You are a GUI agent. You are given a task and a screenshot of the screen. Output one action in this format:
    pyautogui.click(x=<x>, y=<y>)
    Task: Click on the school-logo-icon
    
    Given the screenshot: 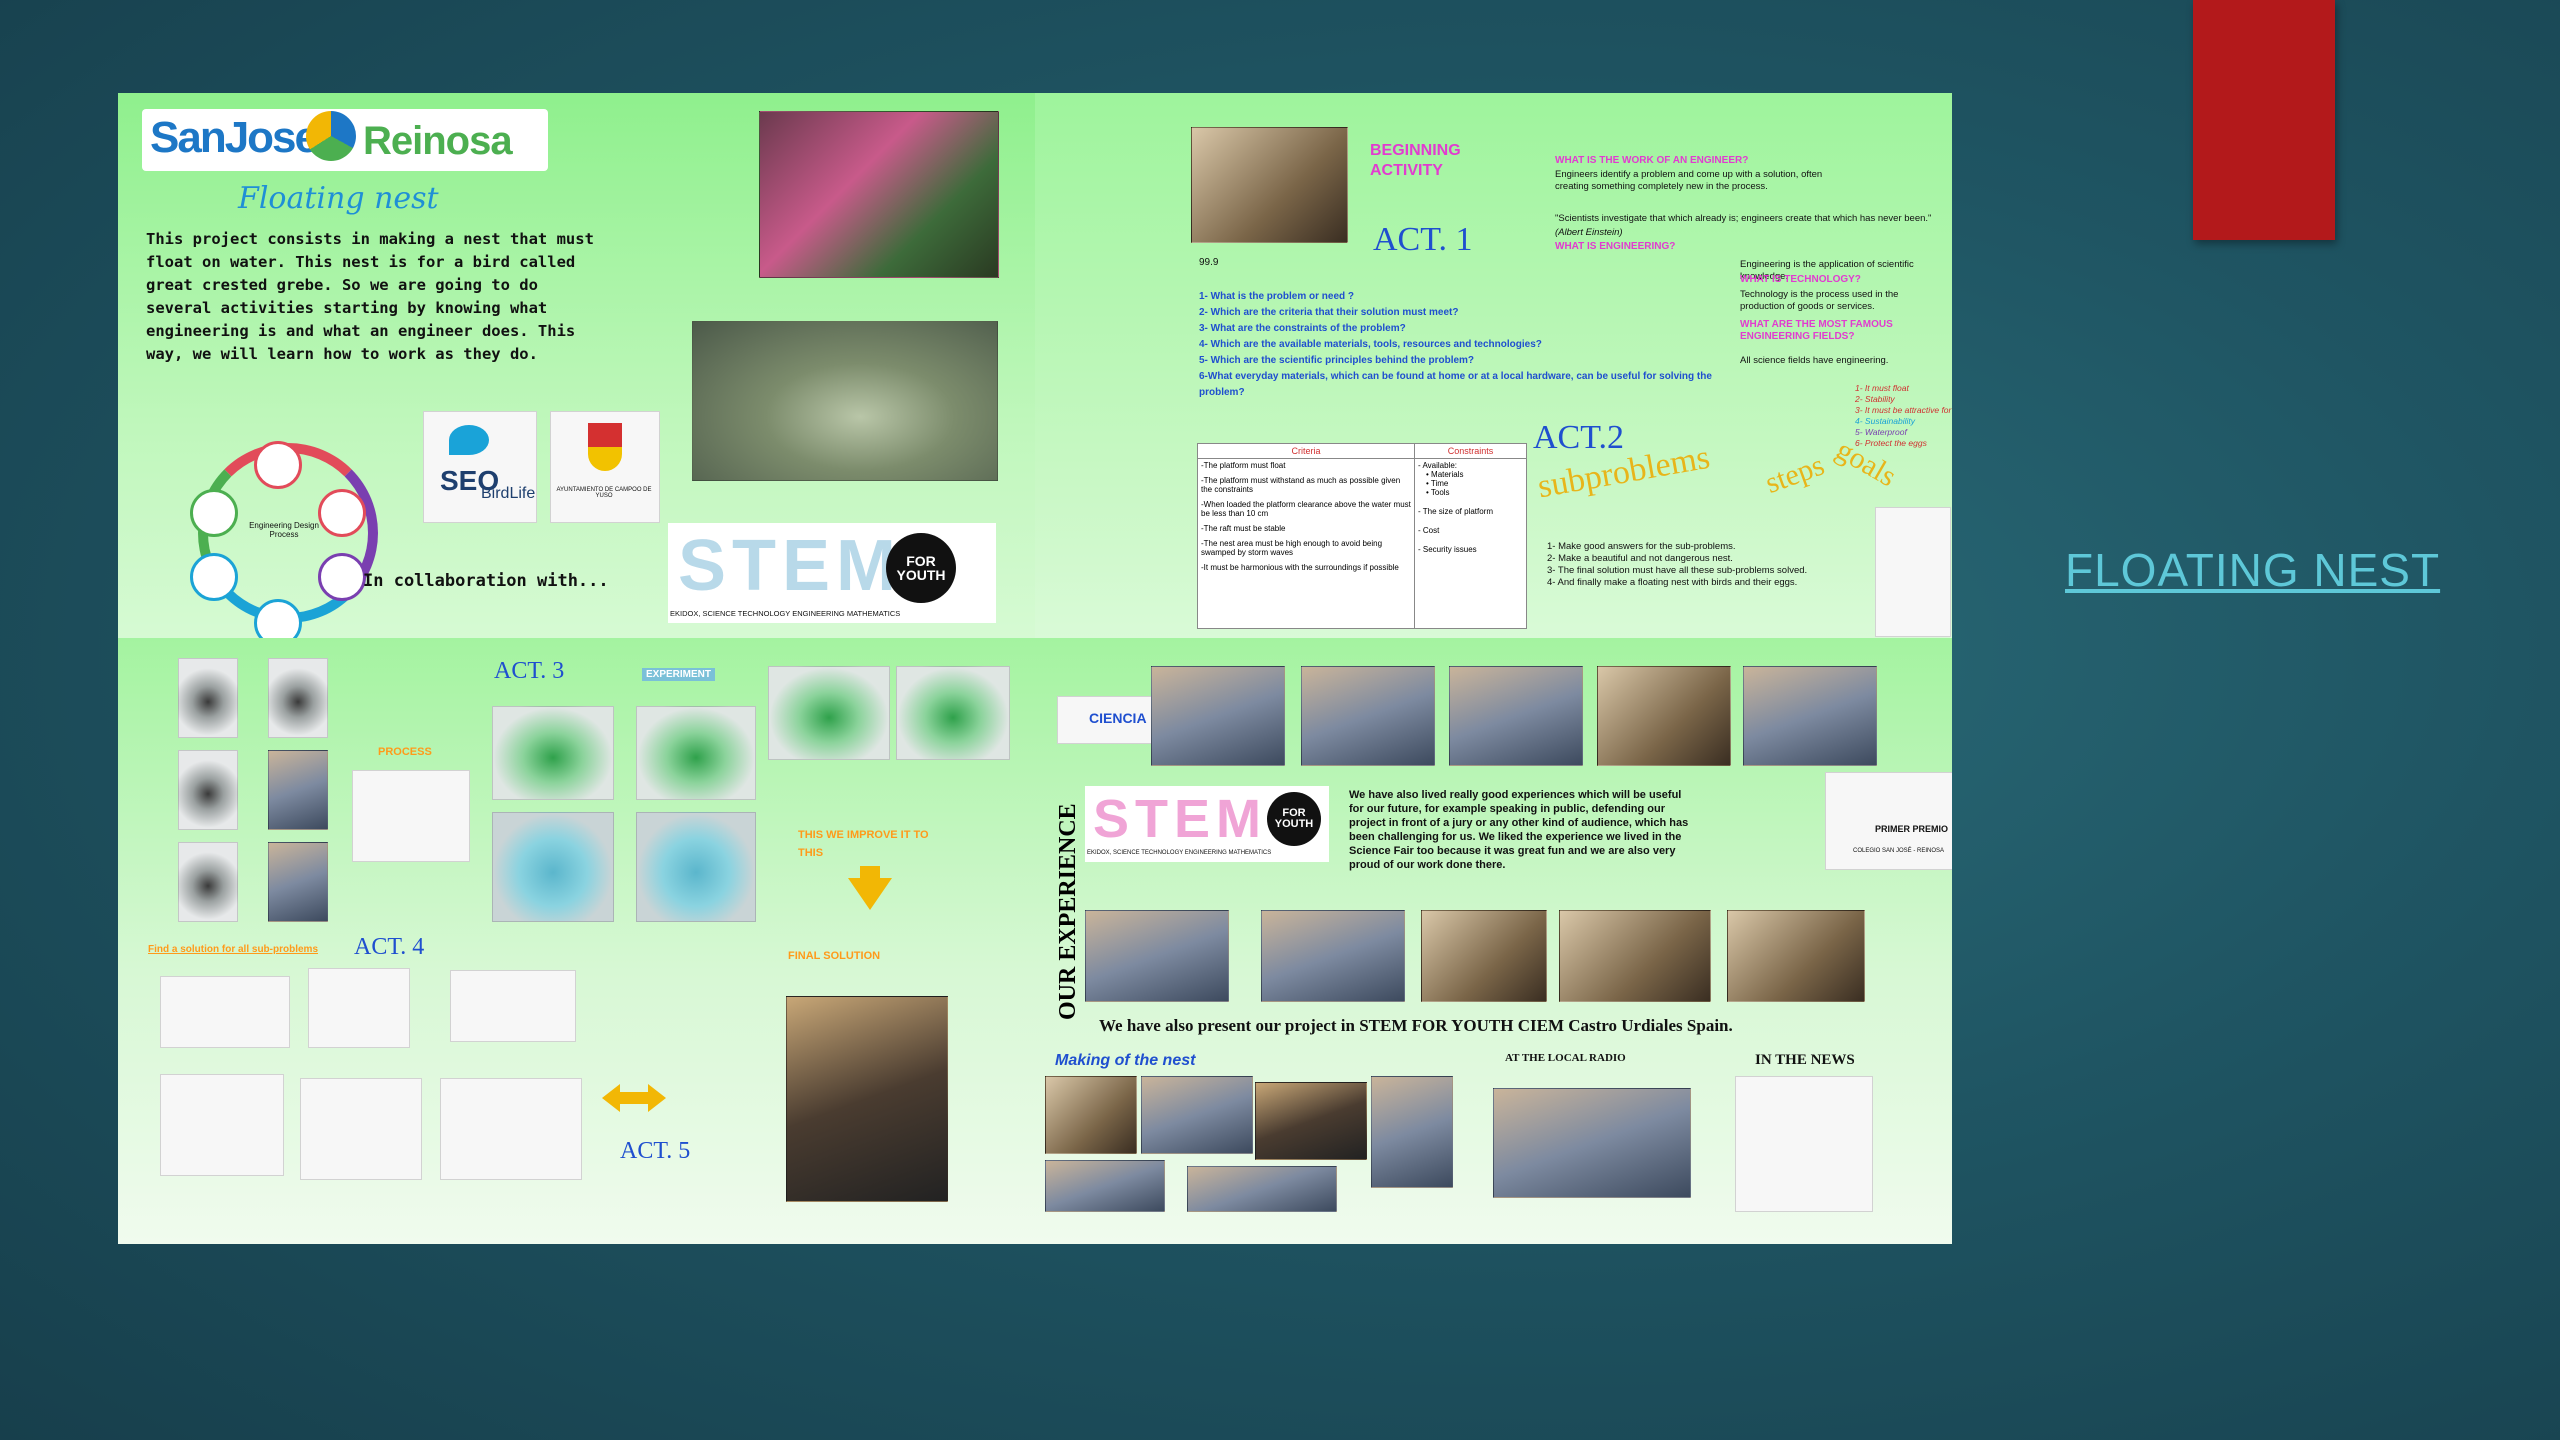 What is the action you would take?
    pyautogui.click(x=331, y=136)
    